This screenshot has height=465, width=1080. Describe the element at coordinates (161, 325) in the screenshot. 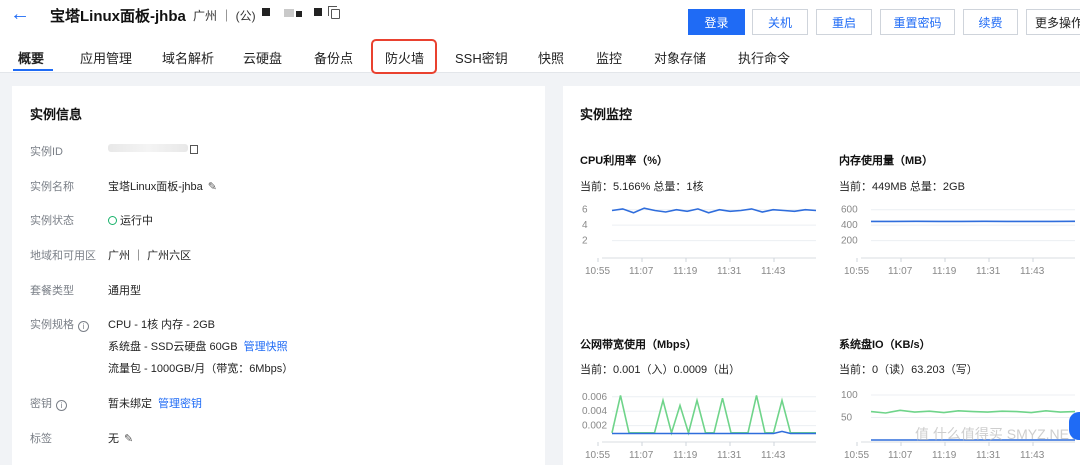

I see `spec-cpu-mem: CPU - 1核 内存 - 2GB` at that location.